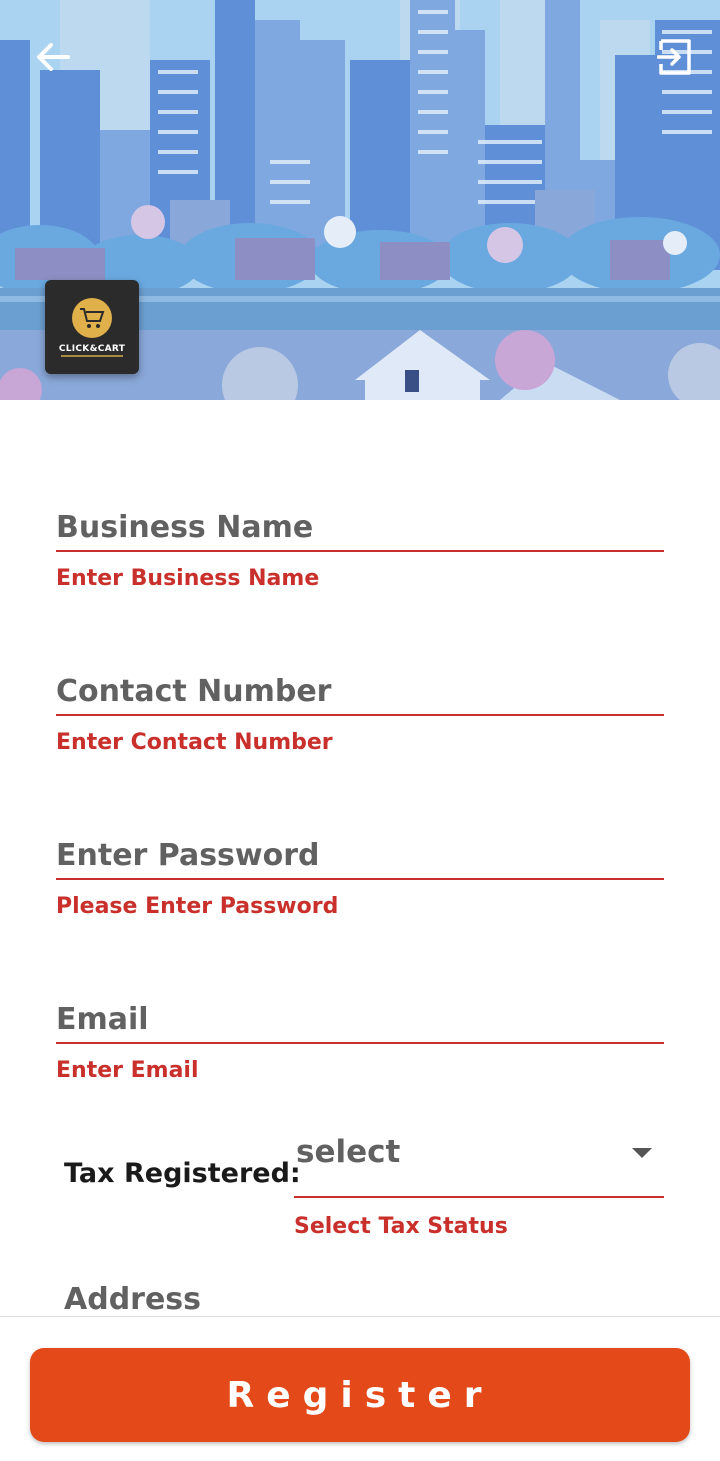  What do you see at coordinates (401, 1226) in the screenshot?
I see `tax-status-error: Select Tax Status` at bounding box center [401, 1226].